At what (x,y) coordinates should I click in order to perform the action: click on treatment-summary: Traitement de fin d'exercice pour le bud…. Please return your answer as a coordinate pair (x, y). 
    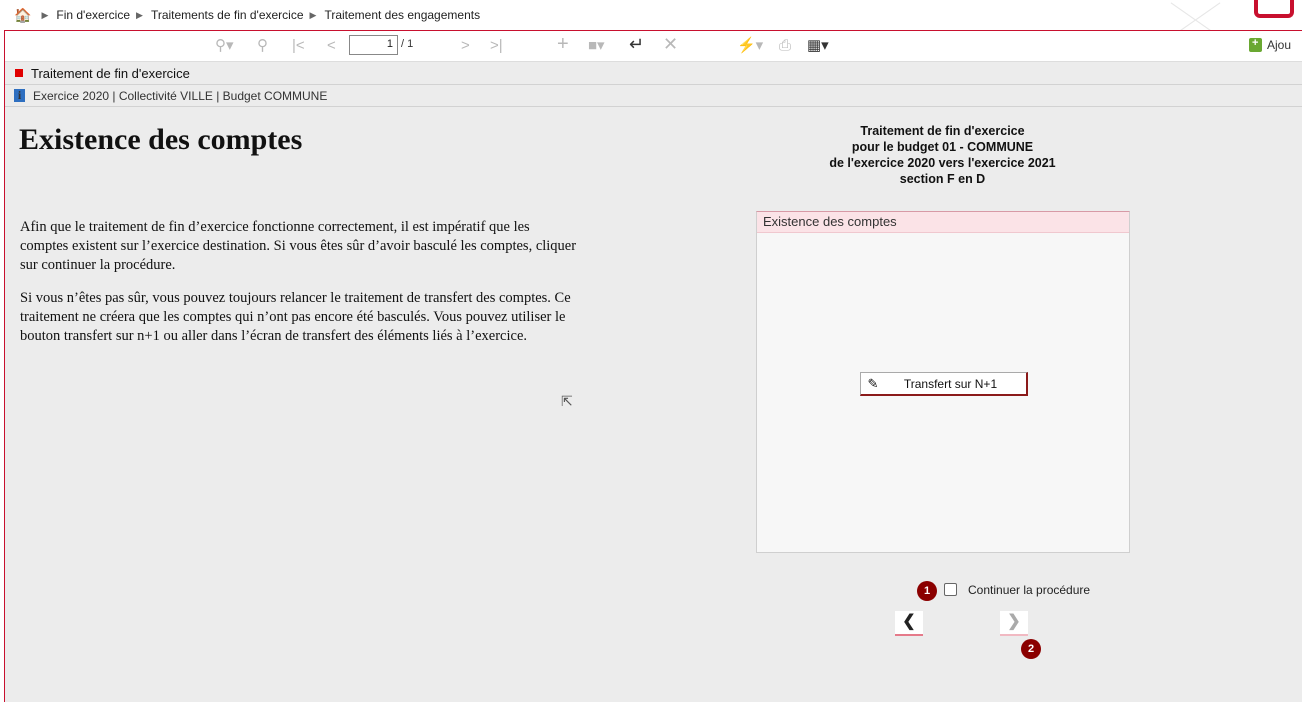
    Looking at the image, I should click on (942, 155).